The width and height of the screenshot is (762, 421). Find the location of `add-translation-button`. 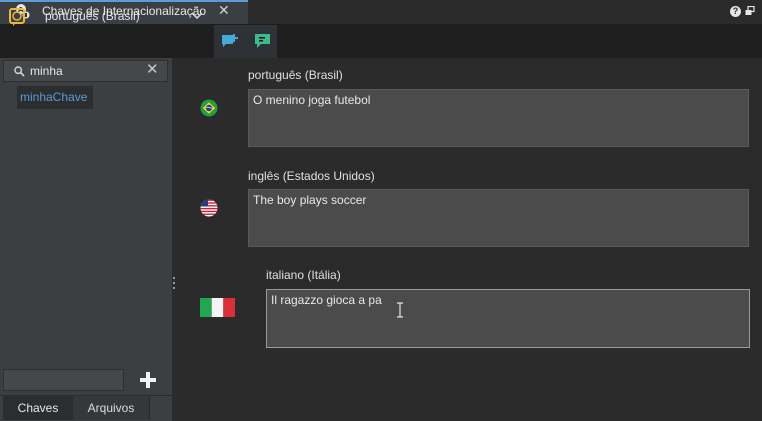

add-translation-button is located at coordinates (230, 41).